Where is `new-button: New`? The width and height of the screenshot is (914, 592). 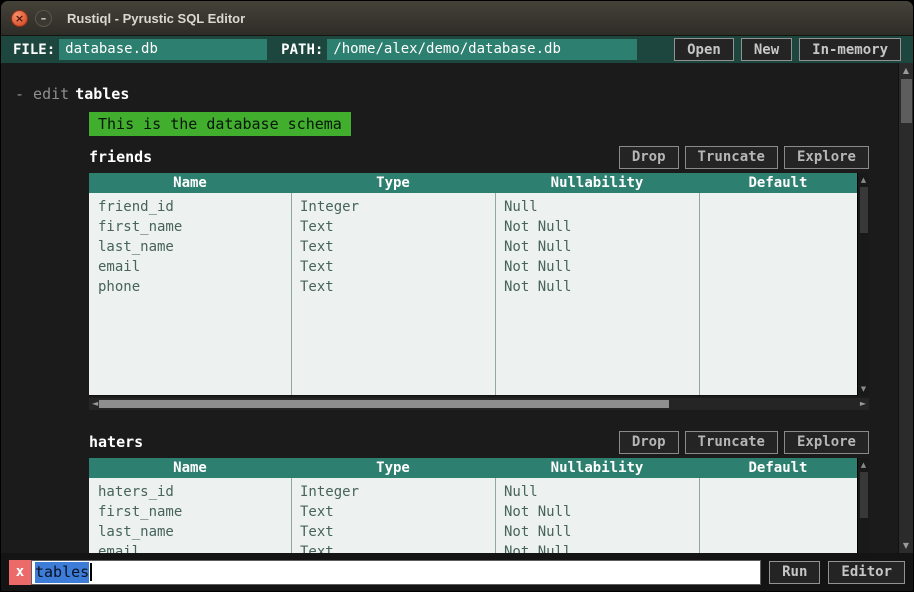 new-button: New is located at coordinates (766, 49).